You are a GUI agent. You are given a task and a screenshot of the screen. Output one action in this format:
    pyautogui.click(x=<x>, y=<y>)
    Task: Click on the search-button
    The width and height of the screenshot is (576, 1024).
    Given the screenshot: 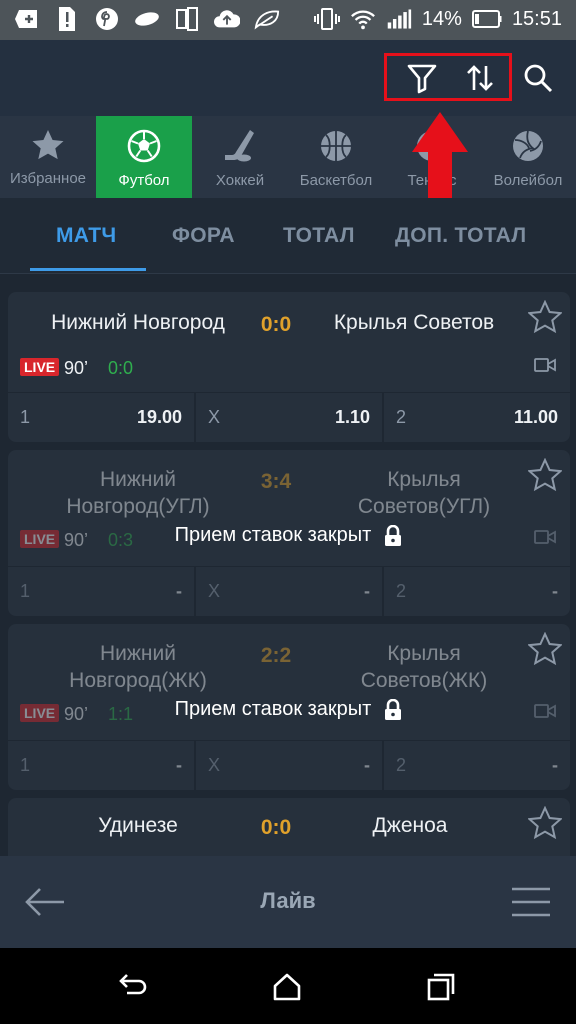 What is the action you would take?
    pyautogui.click(x=538, y=78)
    